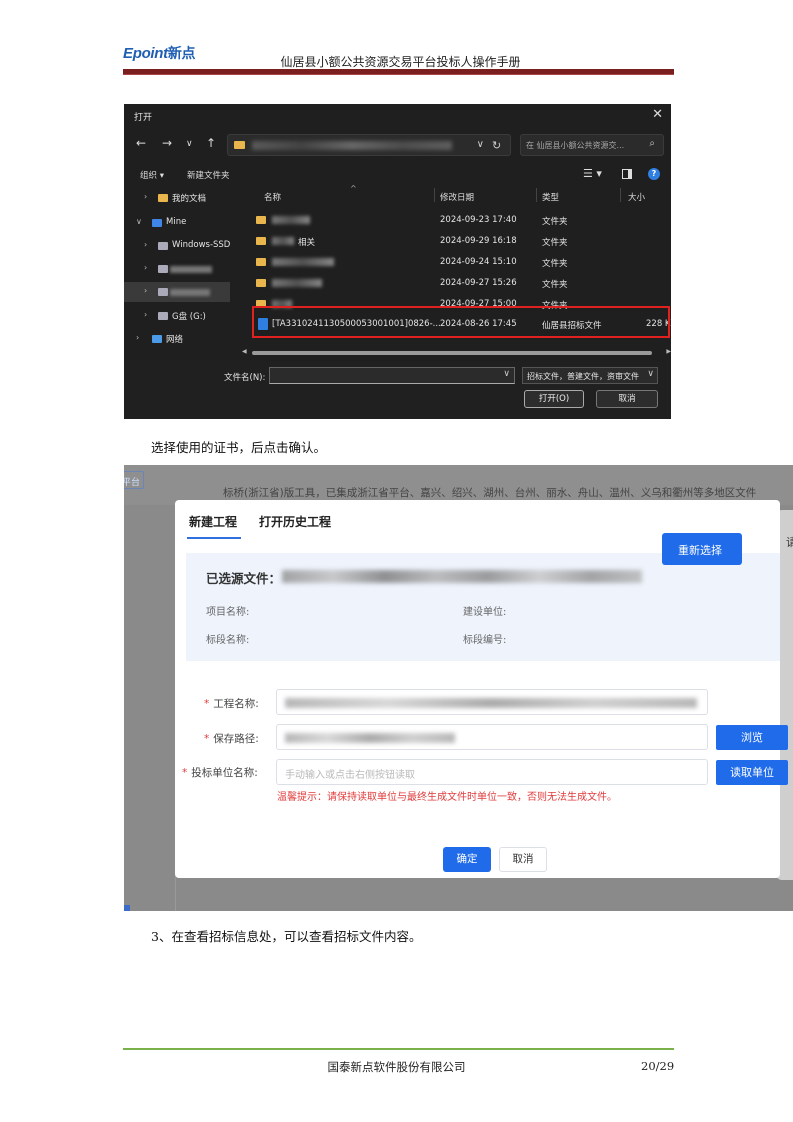  What do you see at coordinates (220, 773) in the screenshot?
I see `bidder-unit-label: * 投标单位名称:` at bounding box center [220, 773].